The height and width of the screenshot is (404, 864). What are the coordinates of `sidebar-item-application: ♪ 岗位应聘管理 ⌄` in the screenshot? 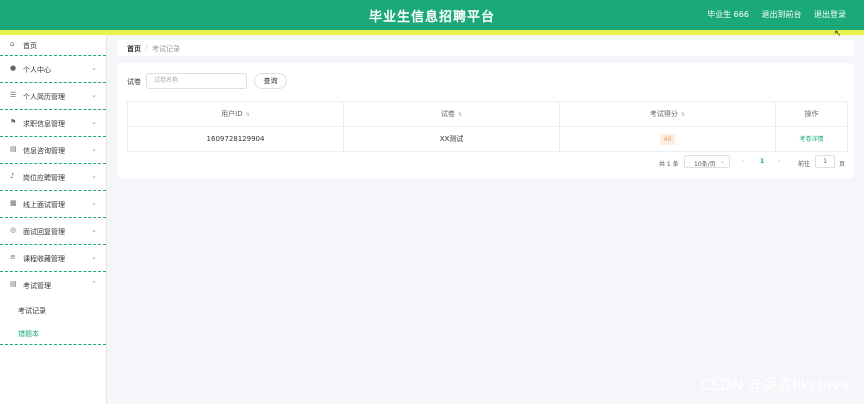 It's located at (53, 177).